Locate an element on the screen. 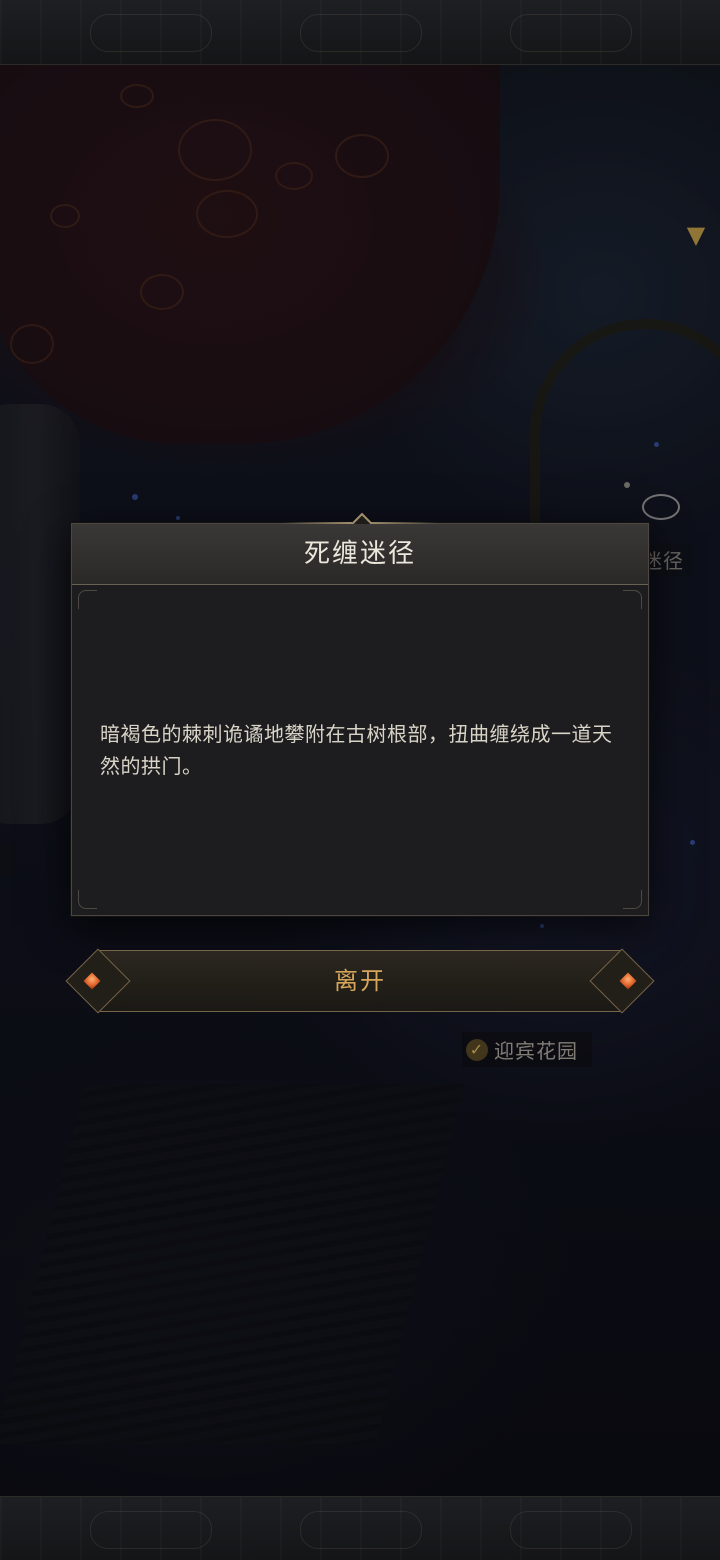 The width and height of the screenshot is (720, 1560). leave-button-label: 离开 is located at coordinates (360, 981).